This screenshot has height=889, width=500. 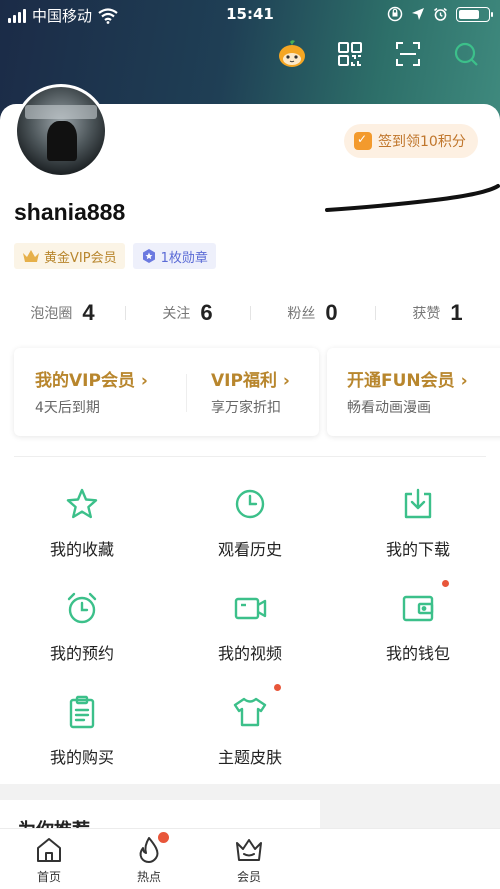 What do you see at coordinates (417, 653) in the screenshot?
I see `grid-item-label: 我的钱包` at bounding box center [417, 653].